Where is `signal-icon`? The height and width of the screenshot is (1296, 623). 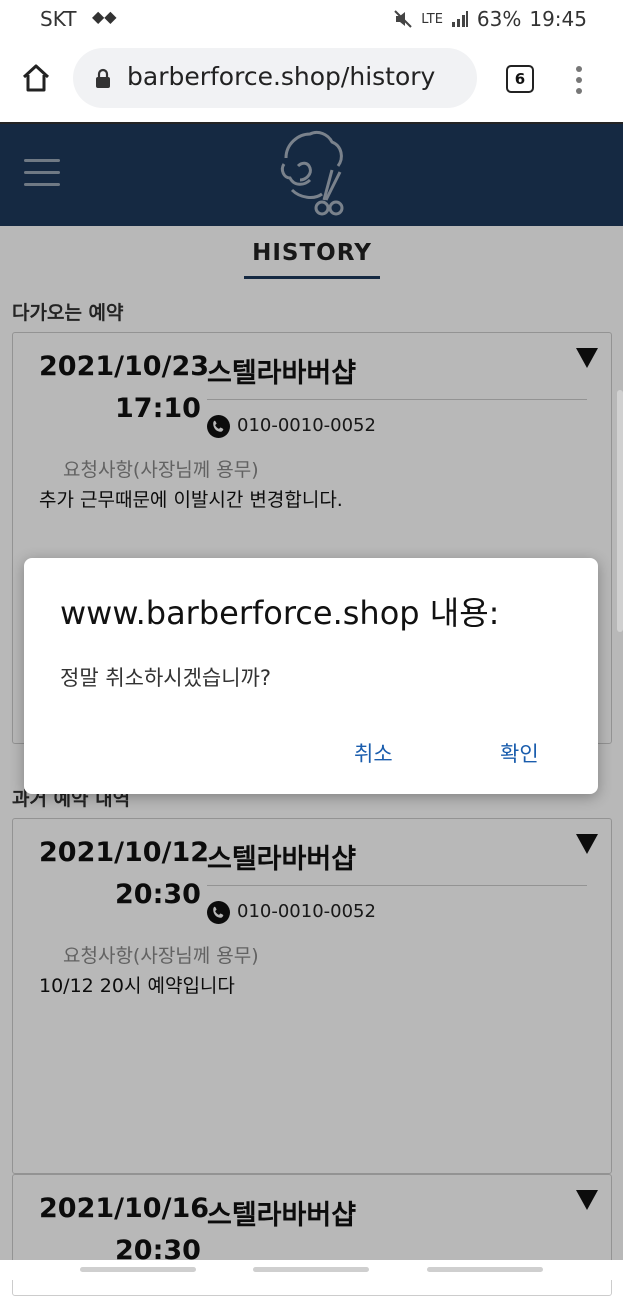
signal-icon is located at coordinates (459, 19).